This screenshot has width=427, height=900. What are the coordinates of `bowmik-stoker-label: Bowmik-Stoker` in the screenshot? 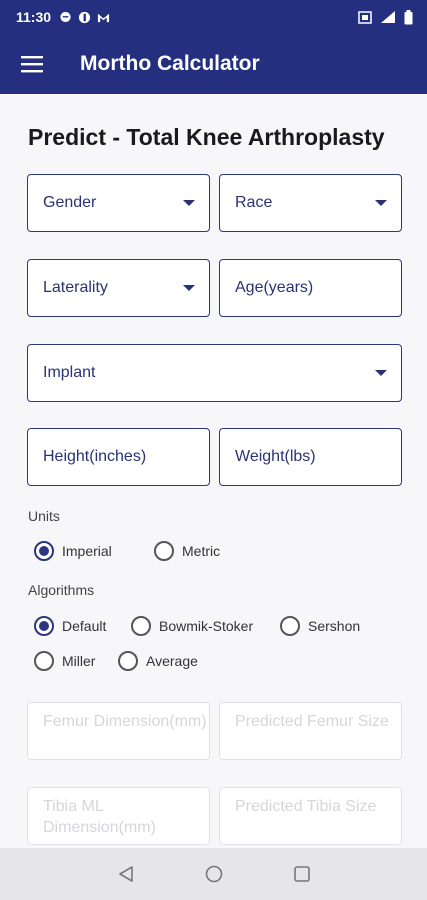 It's located at (206, 626).